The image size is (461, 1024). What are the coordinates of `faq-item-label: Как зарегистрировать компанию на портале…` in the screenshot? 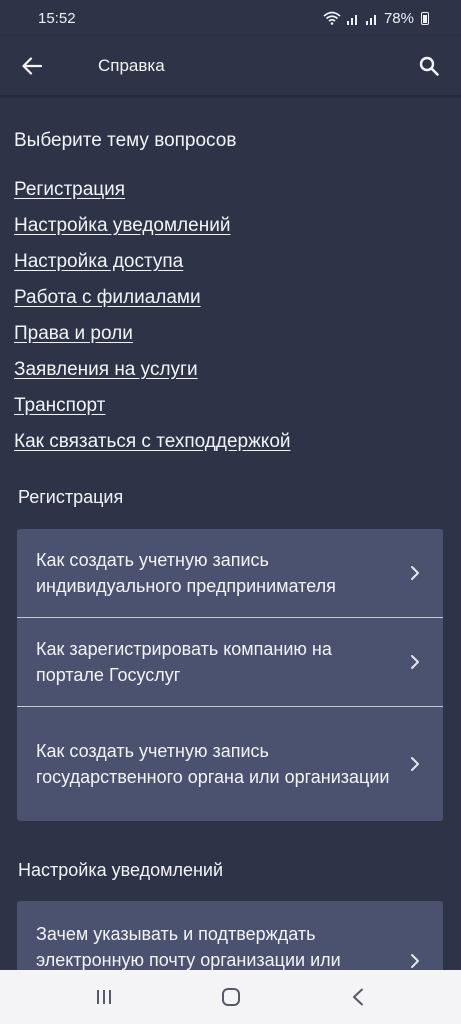 It's located at (184, 662).